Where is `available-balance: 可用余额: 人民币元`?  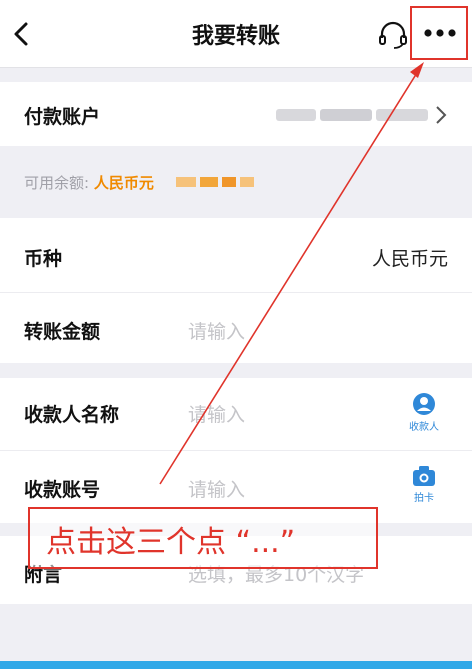 available-balance: 可用余额: 人民币元 is located at coordinates (89, 182).